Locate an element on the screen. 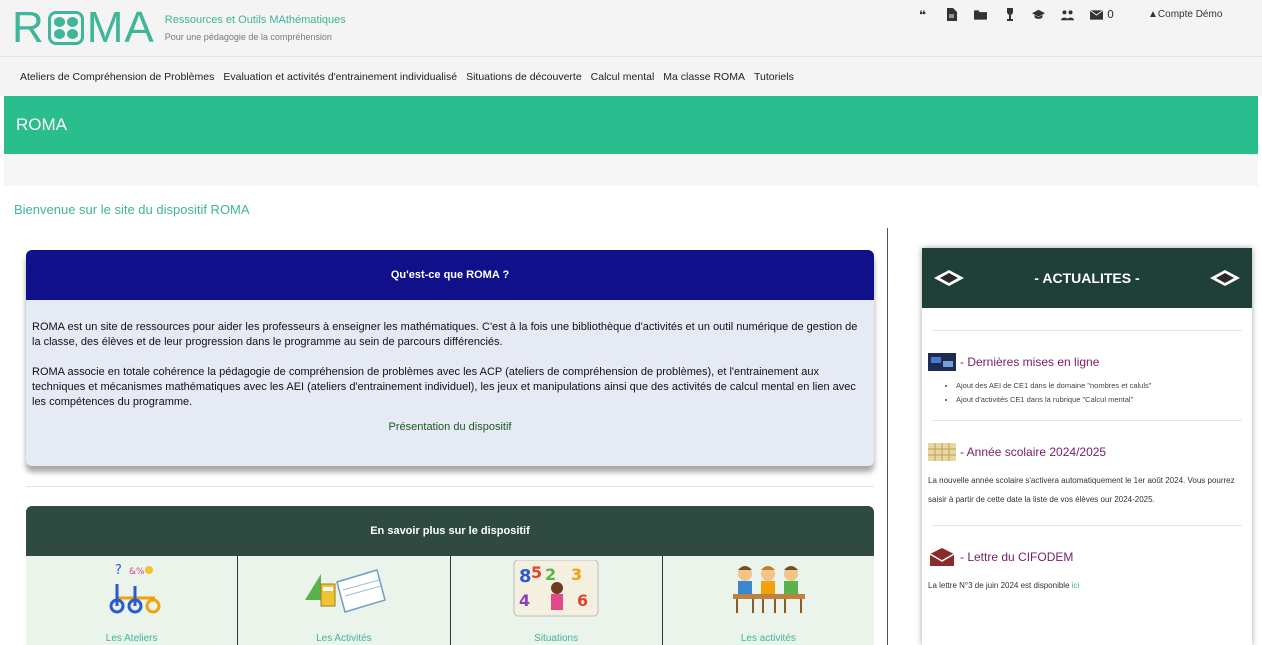  banner-stripe is located at coordinates (631, 170).